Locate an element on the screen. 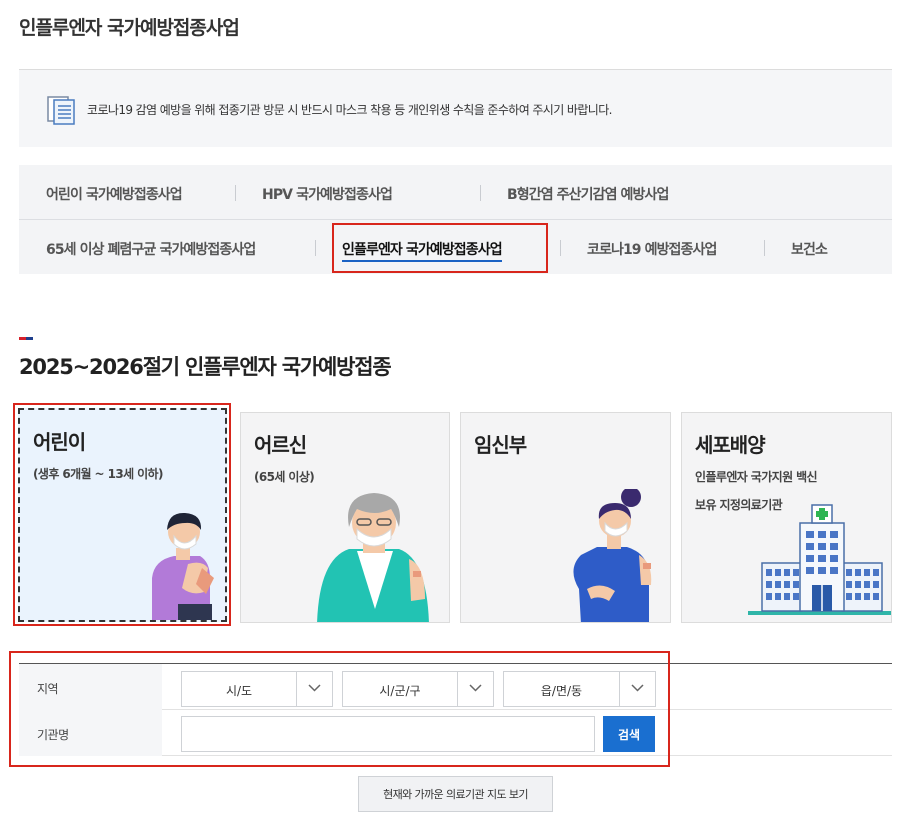 This screenshot has height=823, width=905. card-child-subtitle: (생후 6개월 ~ 13세 이하) is located at coordinates (98, 474).